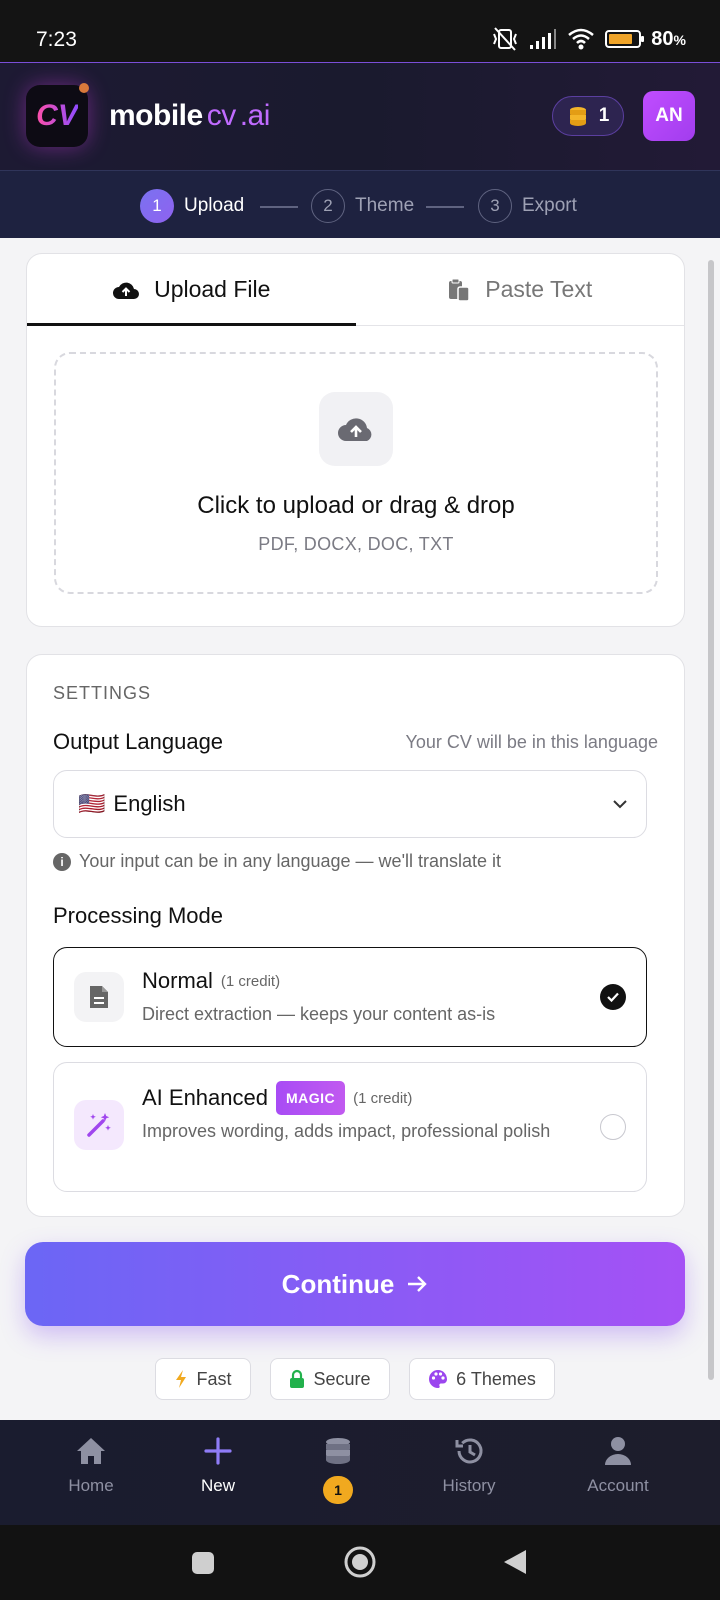  I want to click on status-time: 7:23, so click(56, 39).